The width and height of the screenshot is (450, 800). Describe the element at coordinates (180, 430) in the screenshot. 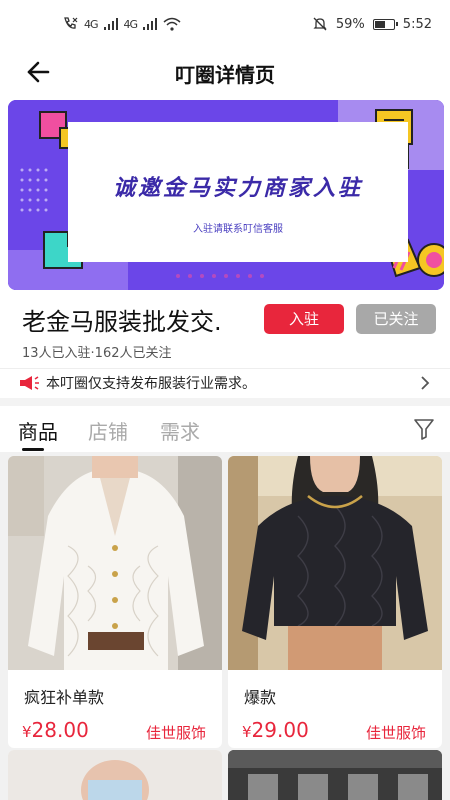

I see `tab-demands: 需求` at that location.